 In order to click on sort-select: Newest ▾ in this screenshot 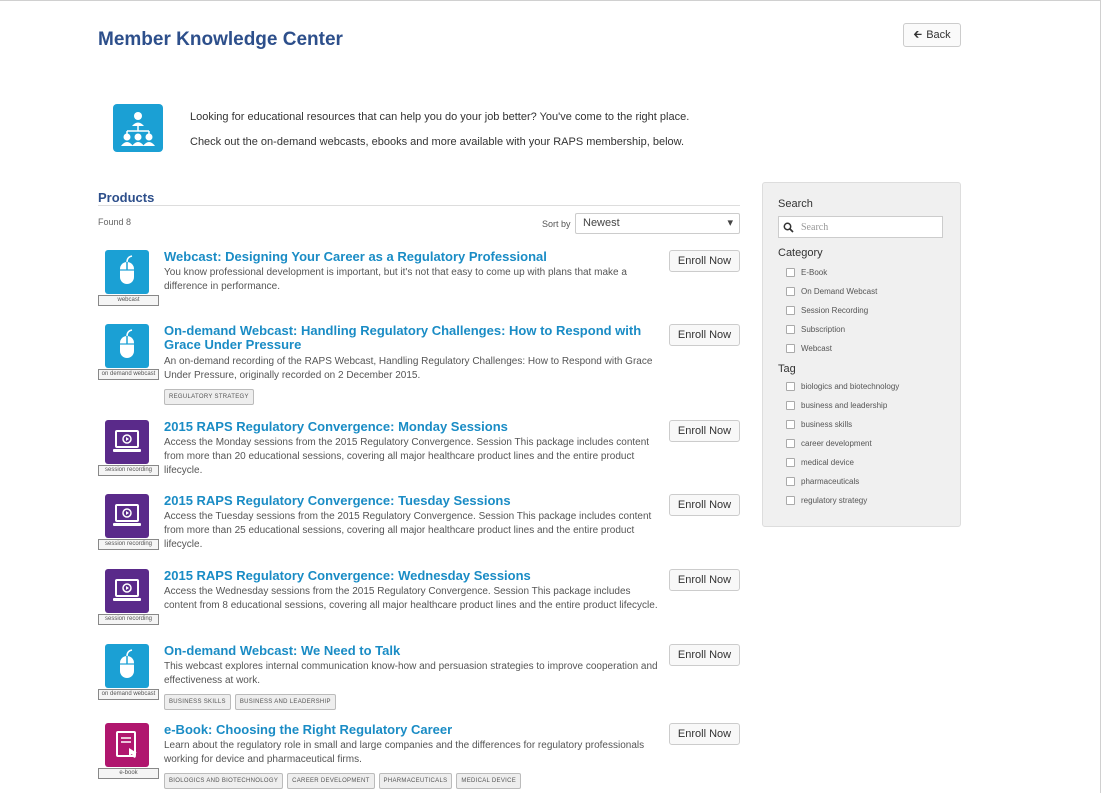, I will do `click(657, 223)`.